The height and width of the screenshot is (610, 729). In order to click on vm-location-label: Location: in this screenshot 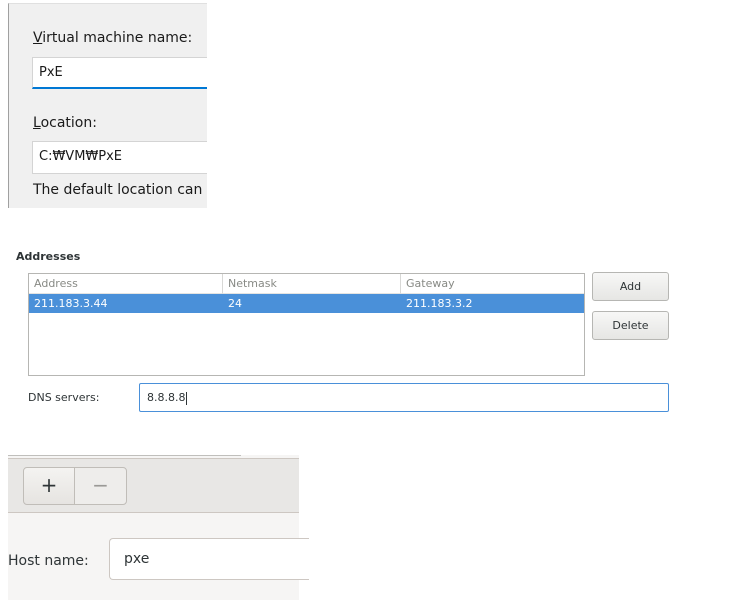, I will do `click(65, 123)`.